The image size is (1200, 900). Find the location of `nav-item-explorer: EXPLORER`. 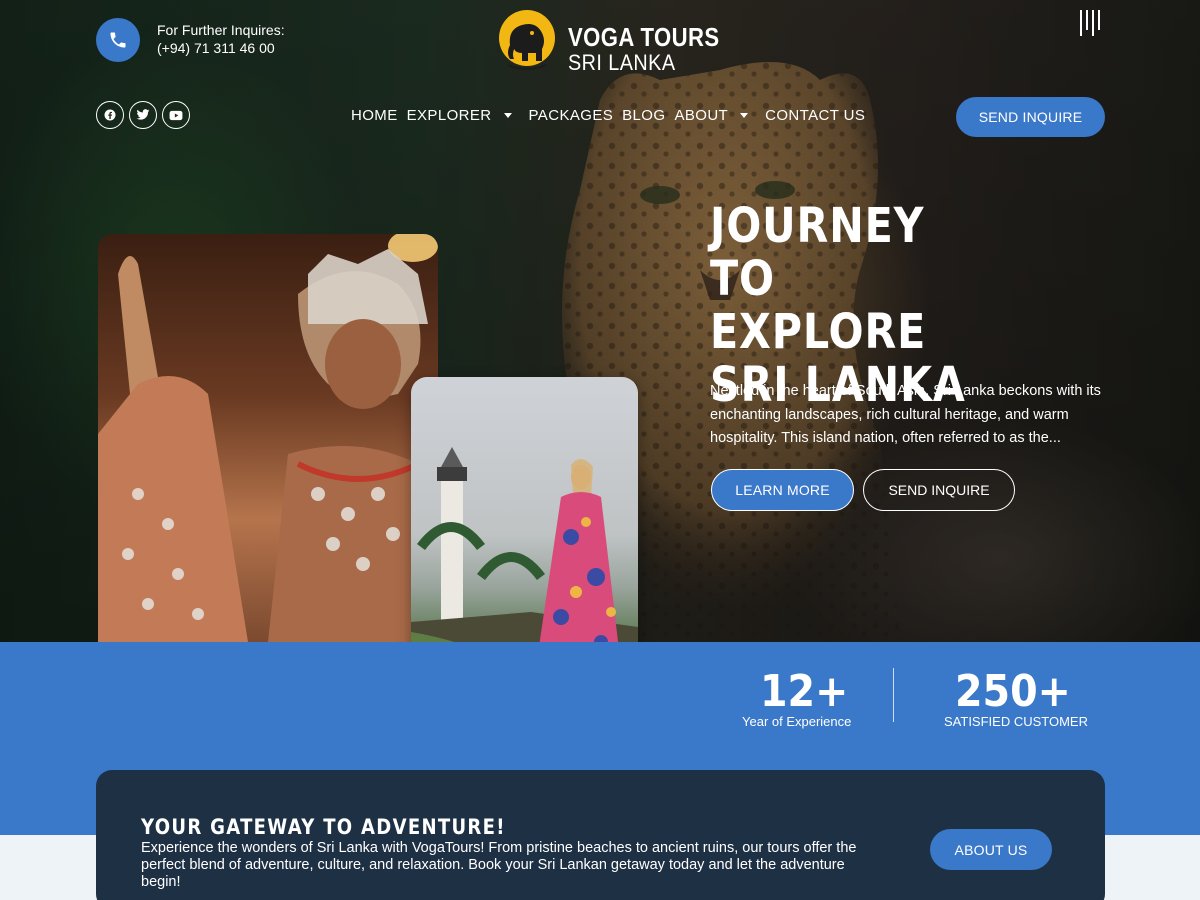

nav-item-explorer: EXPLORER is located at coordinates (463, 115).